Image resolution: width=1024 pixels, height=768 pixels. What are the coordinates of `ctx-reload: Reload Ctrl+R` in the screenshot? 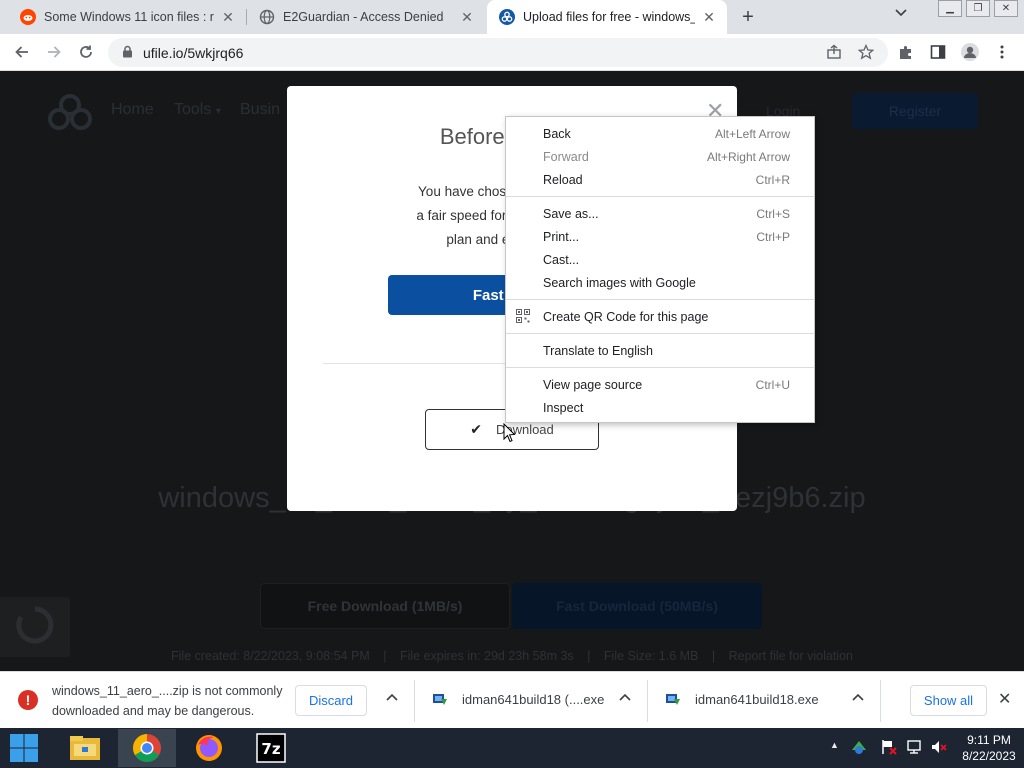 It's located at (660, 179).